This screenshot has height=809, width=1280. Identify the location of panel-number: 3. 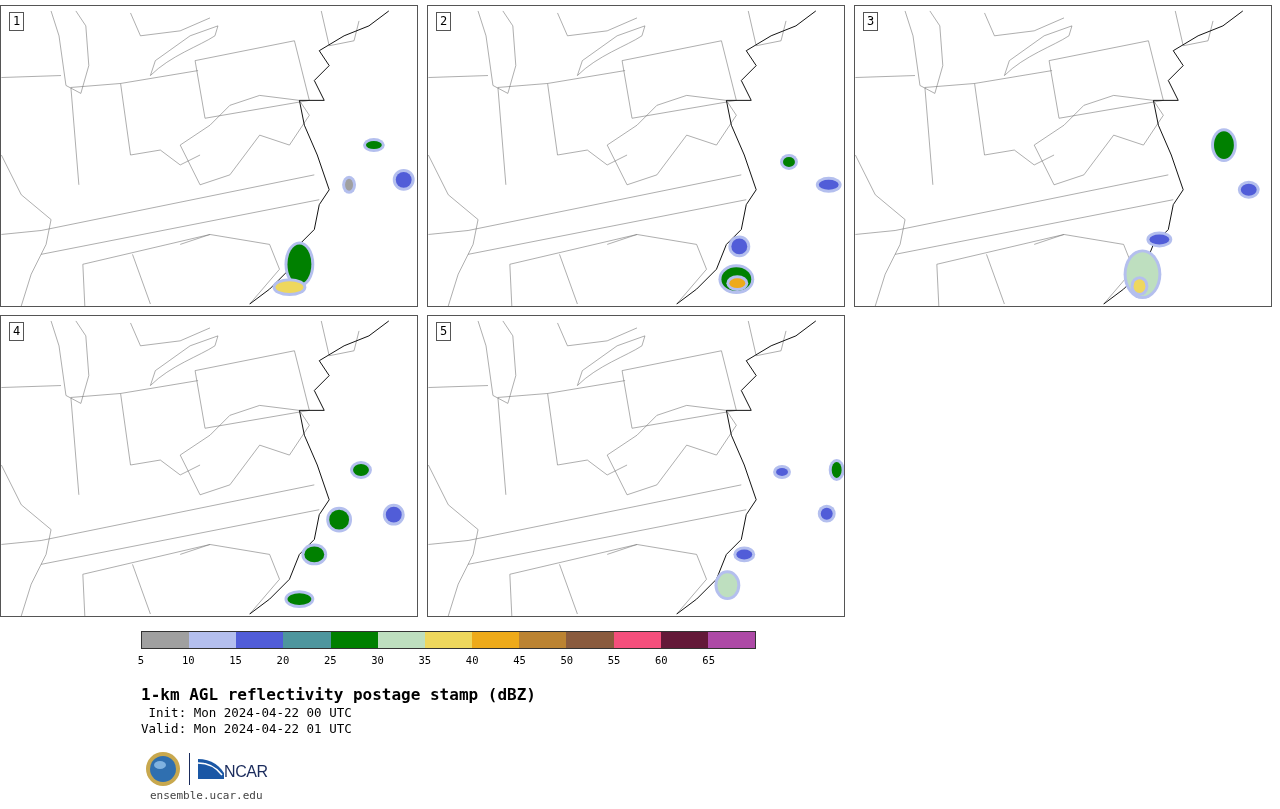
(871, 21).